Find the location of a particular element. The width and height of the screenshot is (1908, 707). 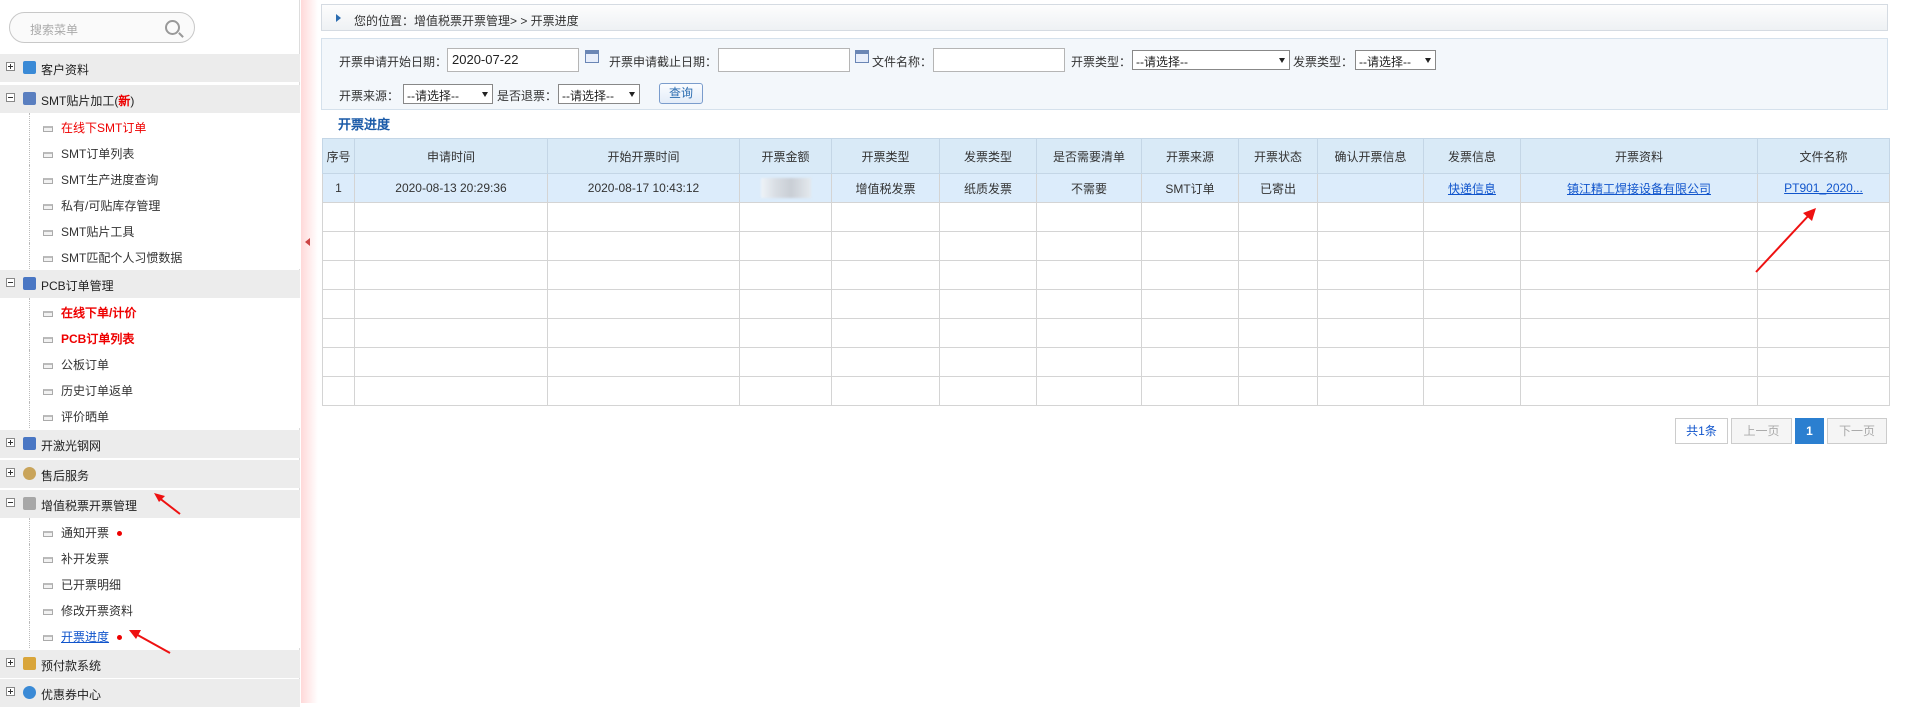

user-icon is located at coordinates (29, 473).